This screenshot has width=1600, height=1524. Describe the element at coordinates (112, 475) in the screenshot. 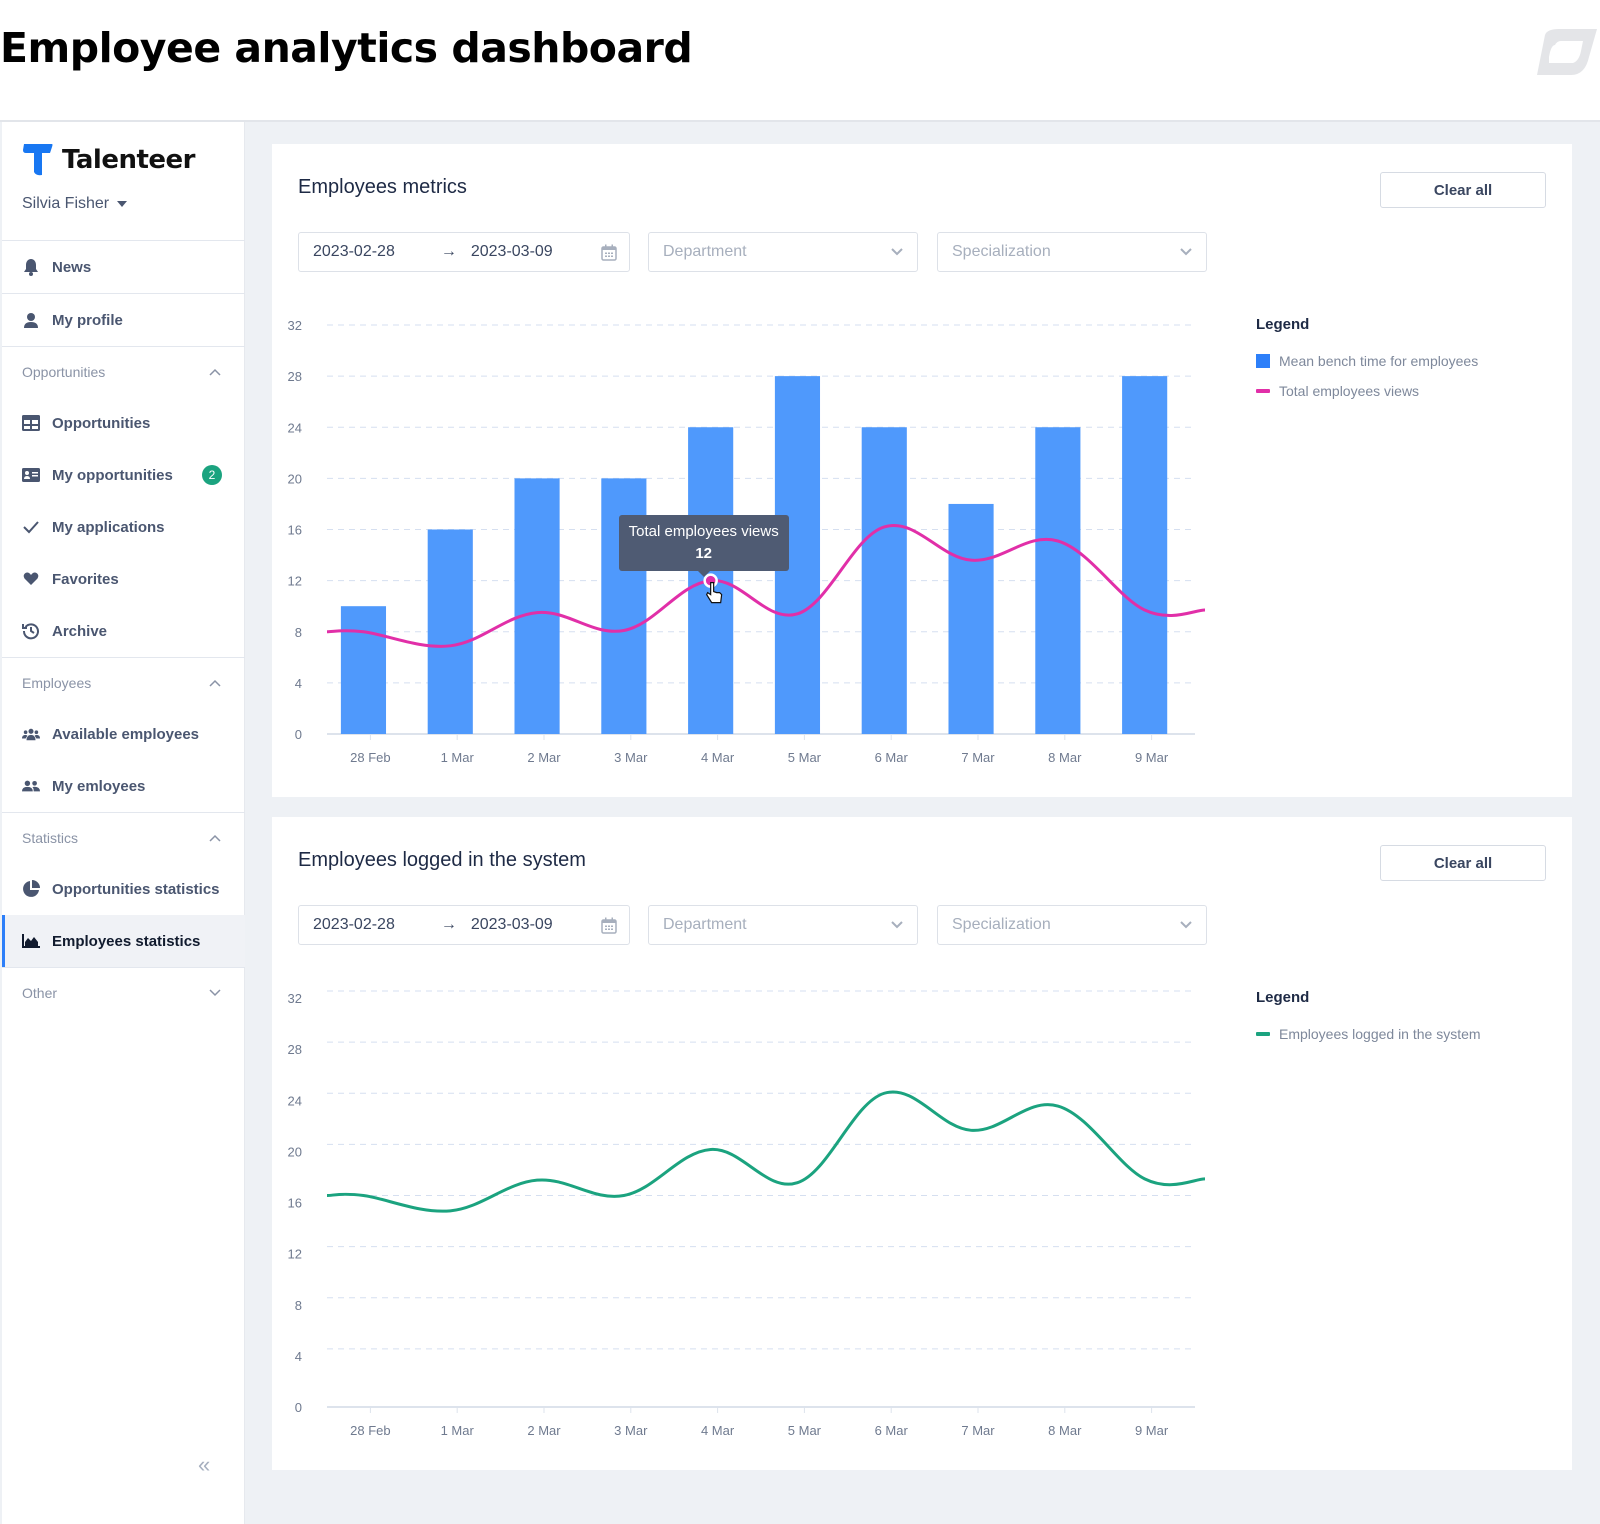

I see `sidebar-item-label: My opportunities` at that location.